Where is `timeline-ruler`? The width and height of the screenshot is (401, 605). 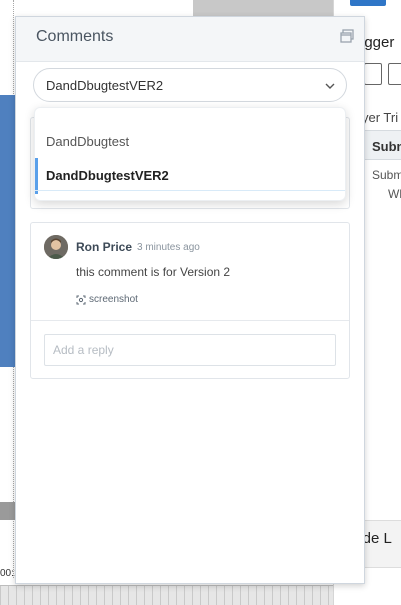 timeline-ruler is located at coordinates (166, 595).